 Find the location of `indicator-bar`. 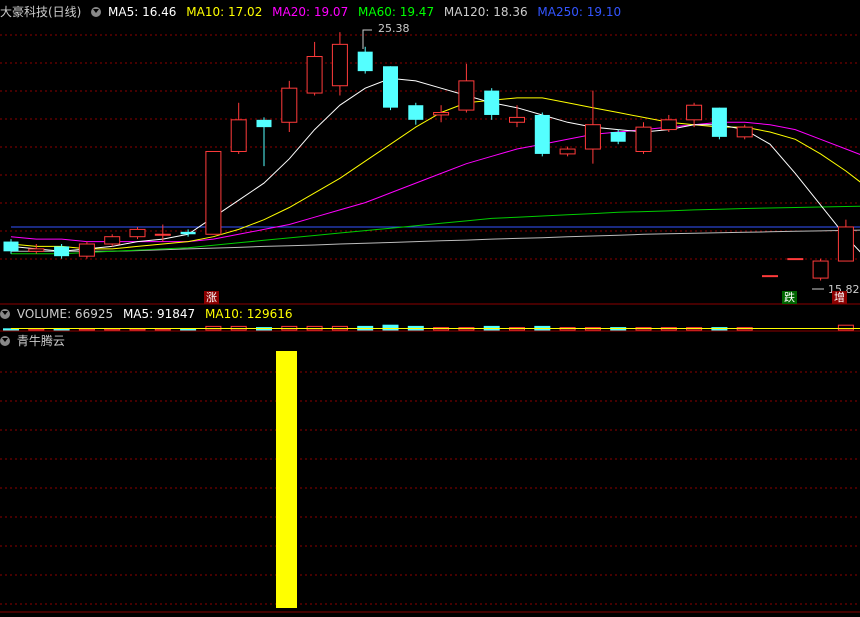

indicator-bar is located at coordinates (286, 479).